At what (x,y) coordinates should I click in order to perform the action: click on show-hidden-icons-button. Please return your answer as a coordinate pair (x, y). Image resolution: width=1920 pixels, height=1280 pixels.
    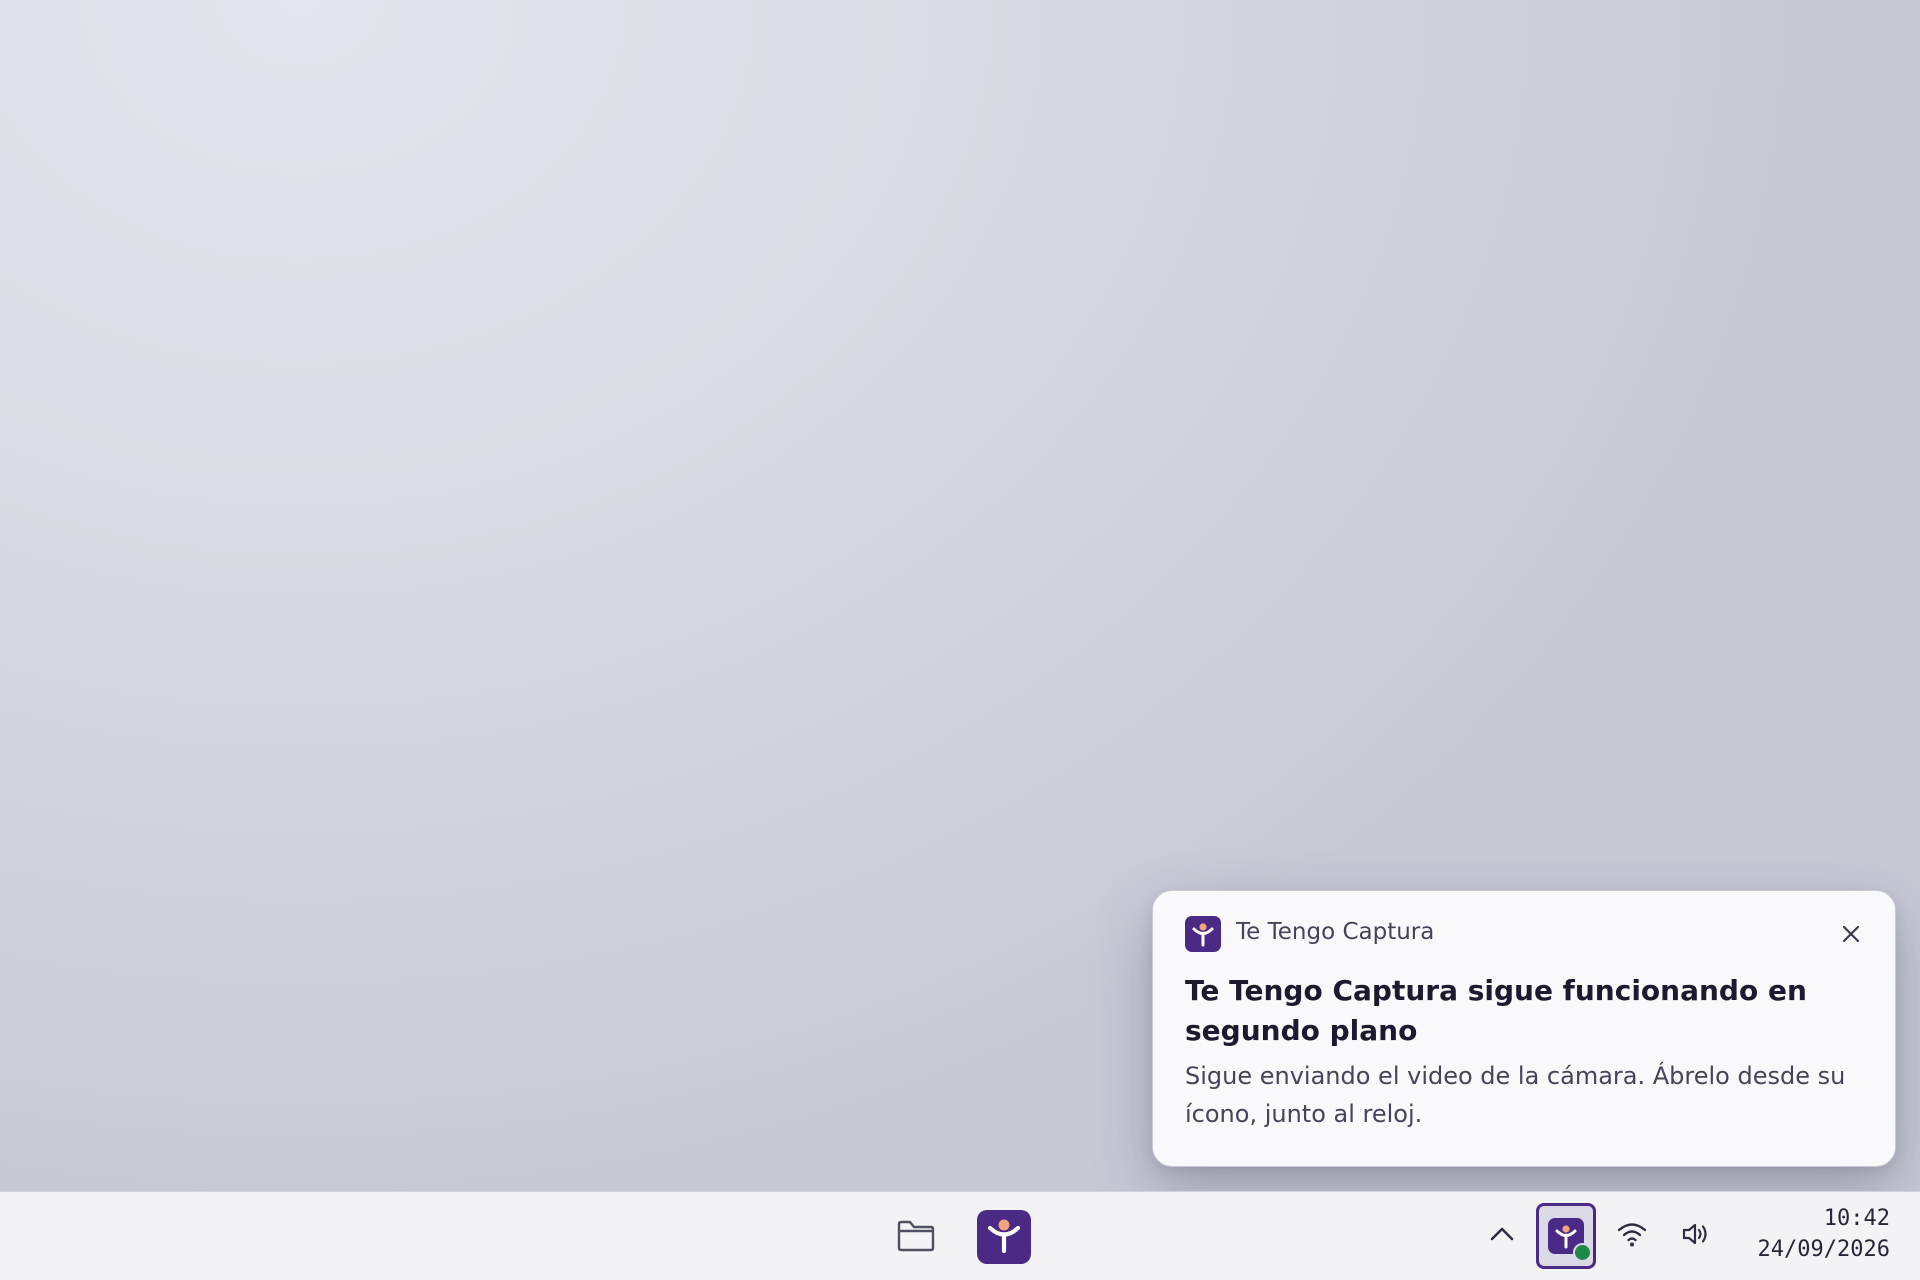
    Looking at the image, I should click on (1502, 1236).